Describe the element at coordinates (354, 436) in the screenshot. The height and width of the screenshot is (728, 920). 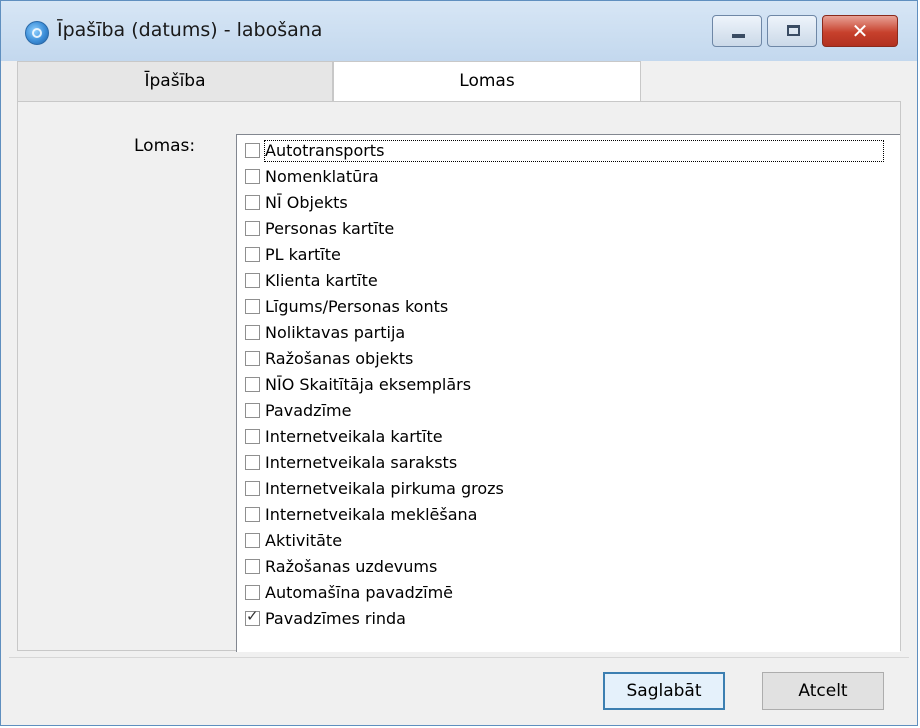
I see `role-label: Internetveikala kartīte` at that location.